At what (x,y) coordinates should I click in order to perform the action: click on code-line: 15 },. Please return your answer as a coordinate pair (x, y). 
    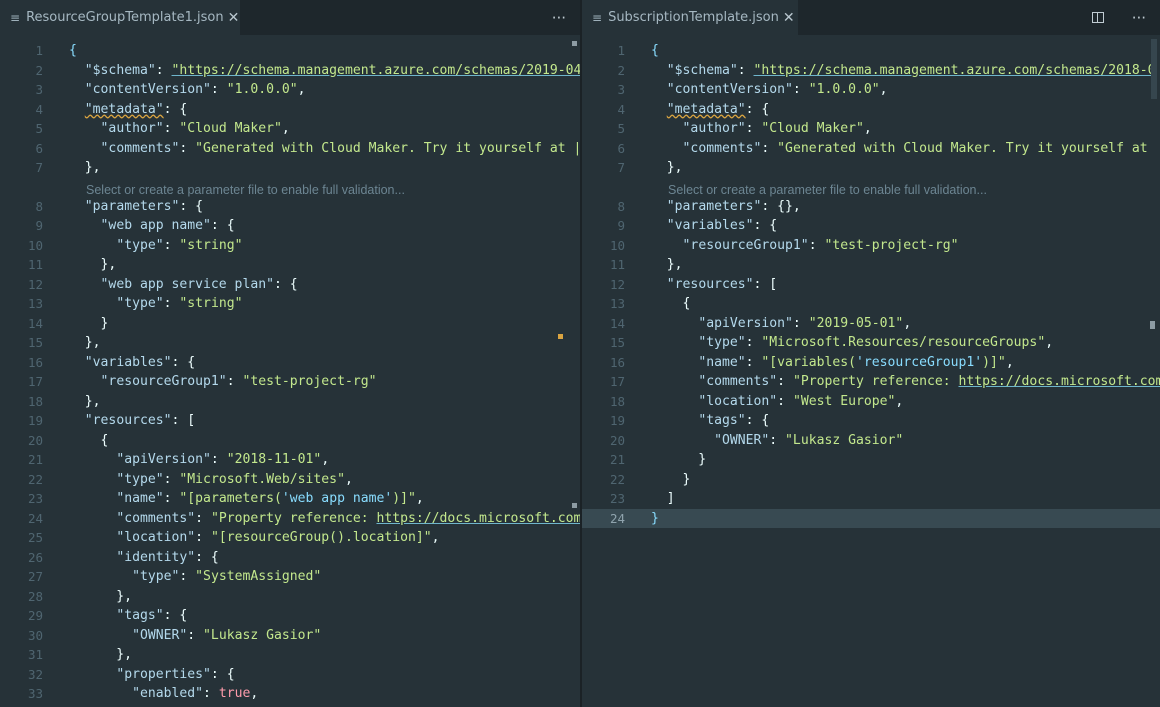
    Looking at the image, I should click on (290, 343).